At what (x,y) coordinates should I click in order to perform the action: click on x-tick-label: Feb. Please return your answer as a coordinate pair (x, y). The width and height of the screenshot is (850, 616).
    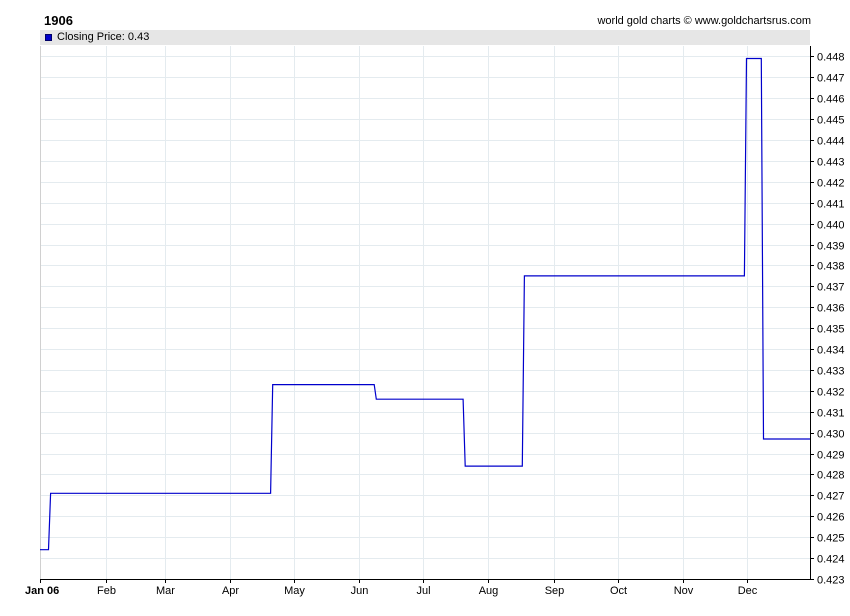
    Looking at the image, I should click on (106, 591).